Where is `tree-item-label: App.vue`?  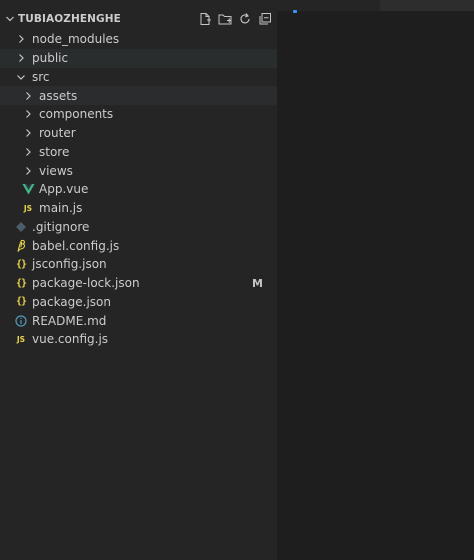 tree-item-label: App.vue is located at coordinates (64, 189).